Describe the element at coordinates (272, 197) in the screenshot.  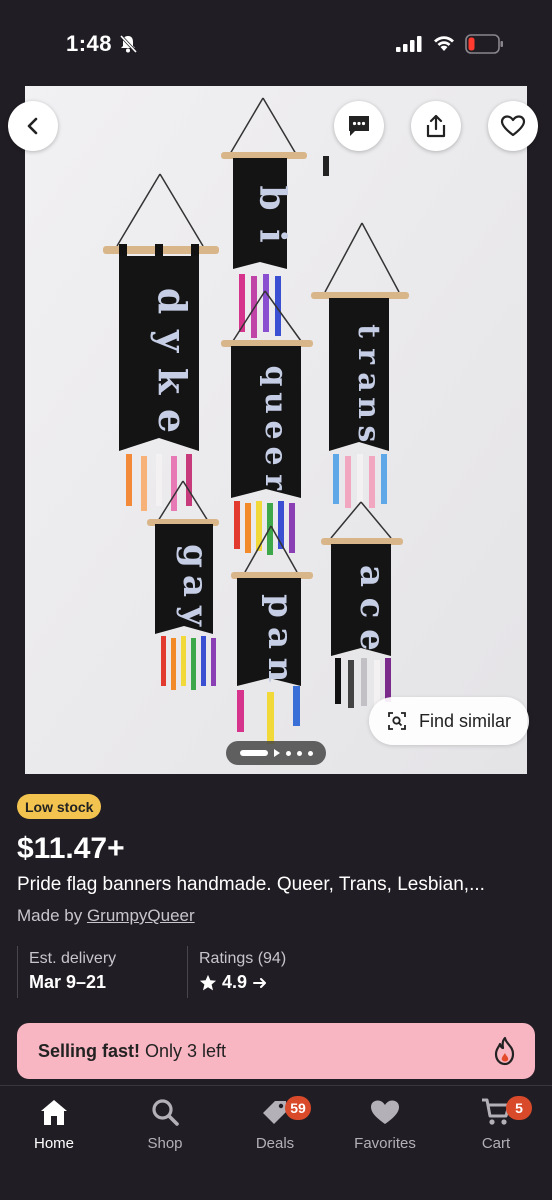
I see `svg-text: b` at that location.